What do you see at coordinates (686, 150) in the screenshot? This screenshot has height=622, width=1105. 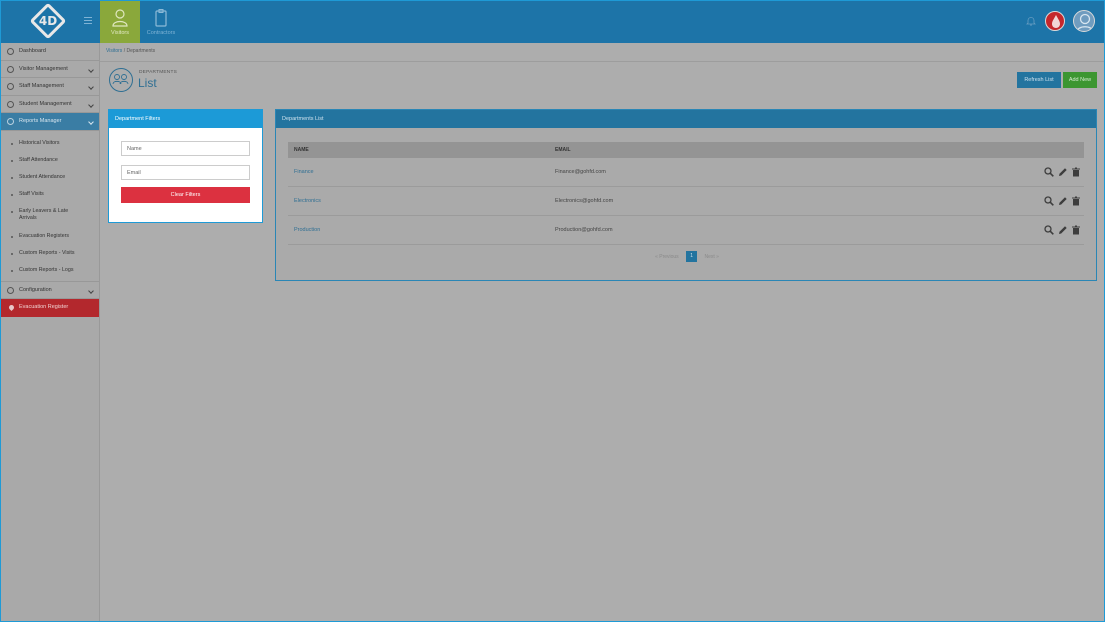 I see `table-header: NAME EMAIL` at bounding box center [686, 150].